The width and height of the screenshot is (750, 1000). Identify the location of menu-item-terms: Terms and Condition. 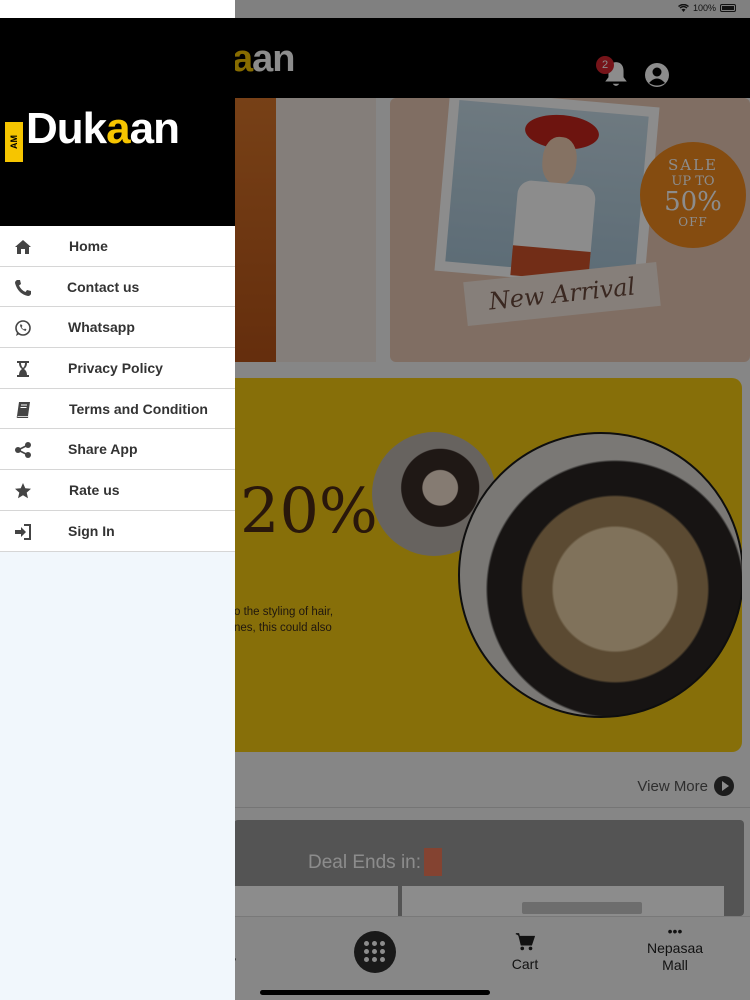
(117, 409).